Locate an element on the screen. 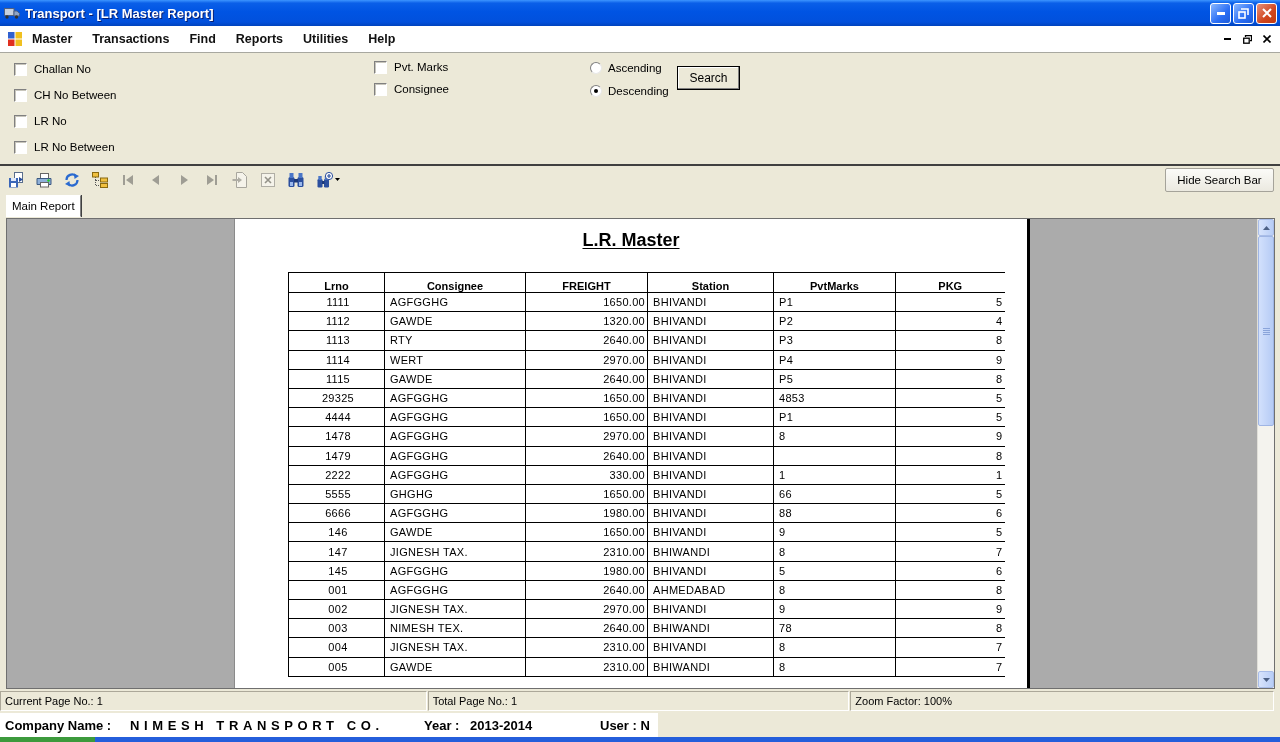 This screenshot has width=1280, height=742. radio-label: Ascending is located at coordinates (635, 67).